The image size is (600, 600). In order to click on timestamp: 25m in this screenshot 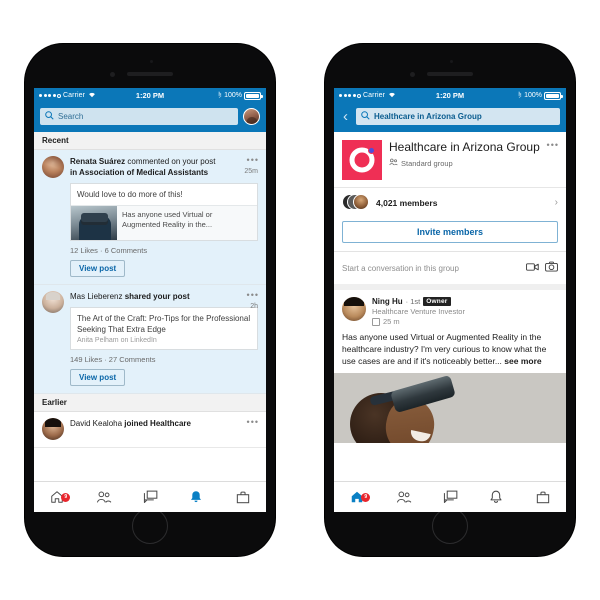, I will do `click(251, 171)`.